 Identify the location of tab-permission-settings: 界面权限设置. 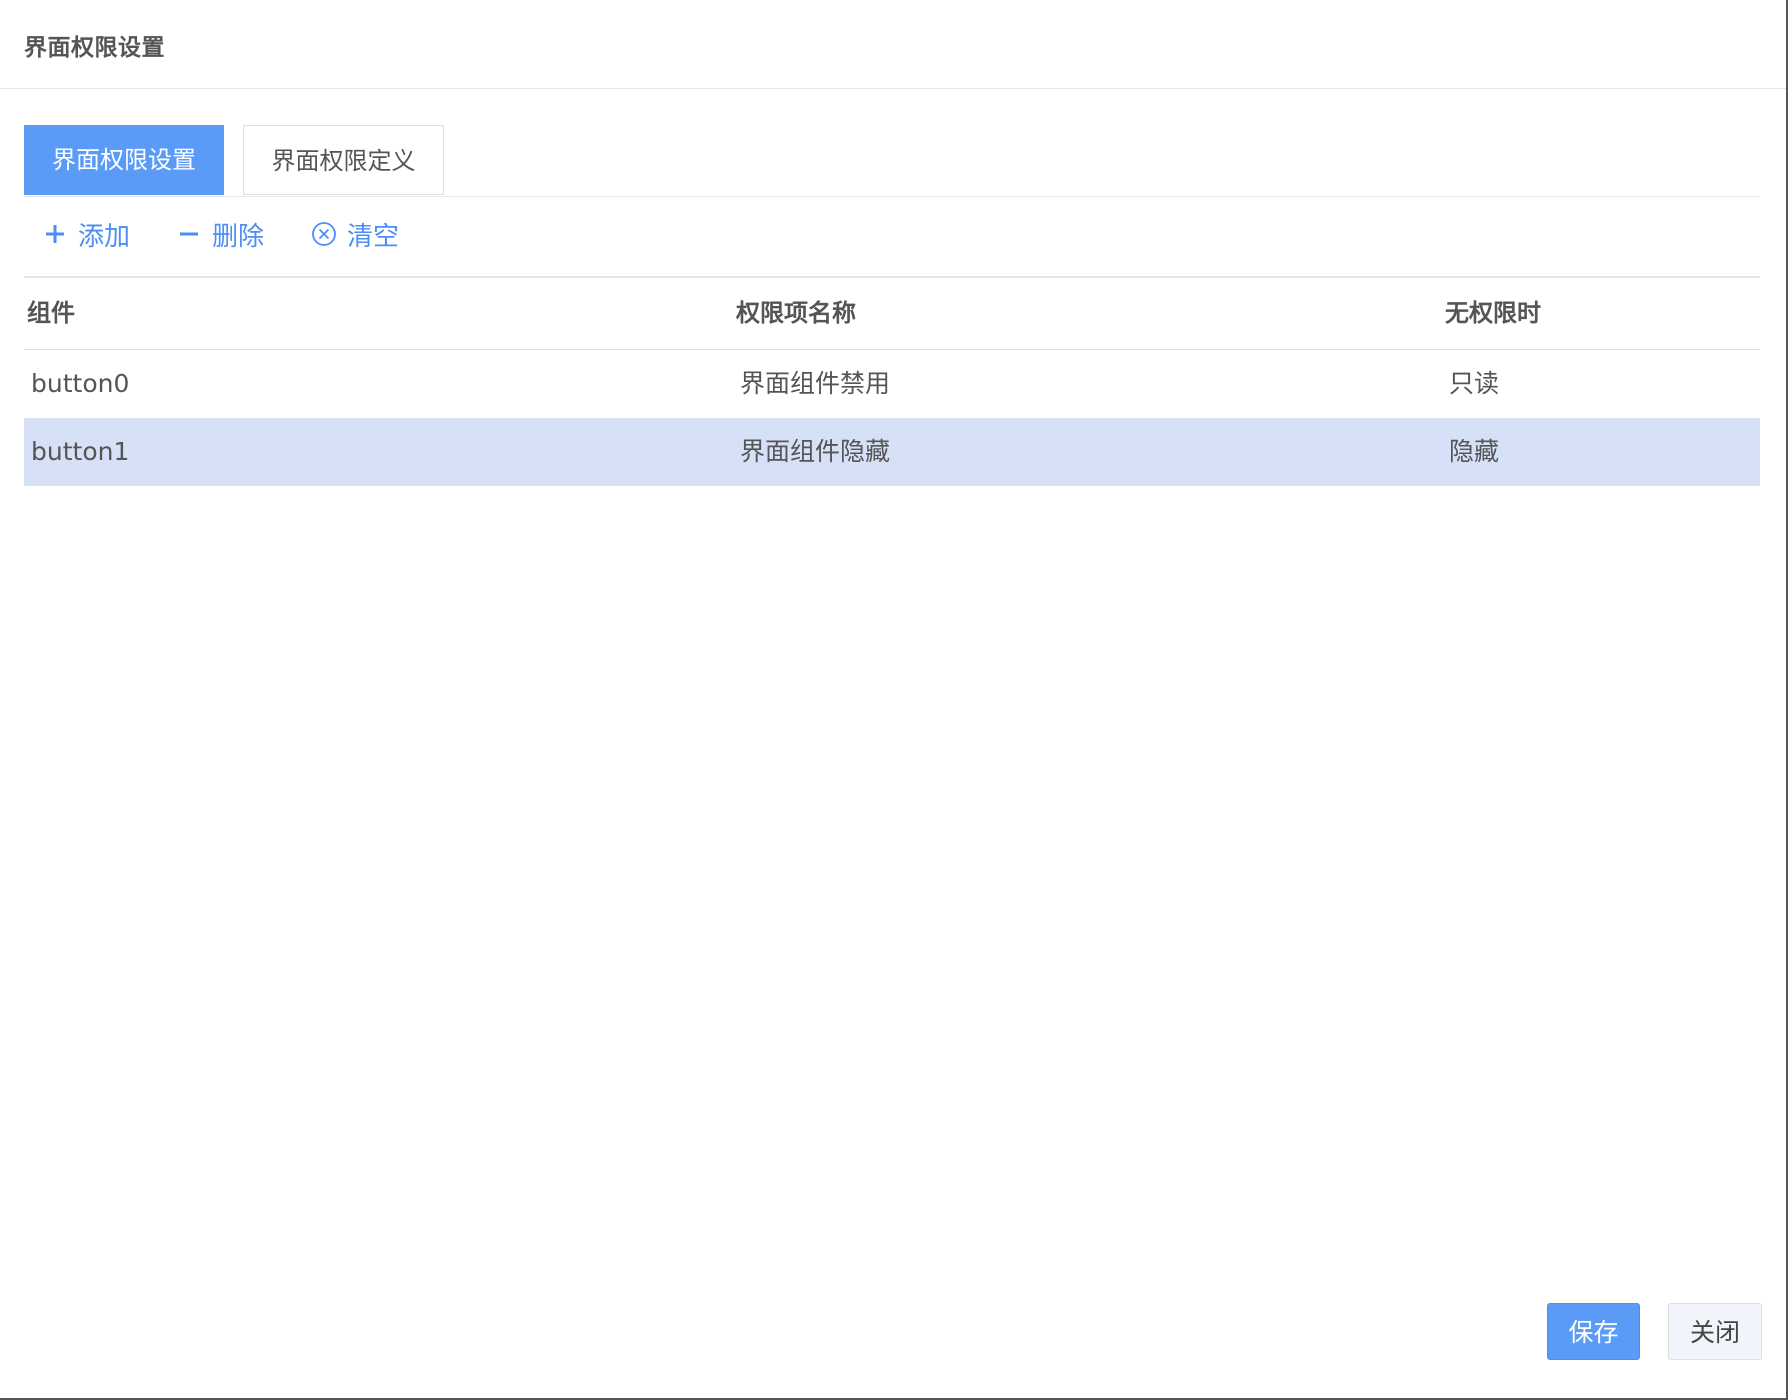
(124, 160).